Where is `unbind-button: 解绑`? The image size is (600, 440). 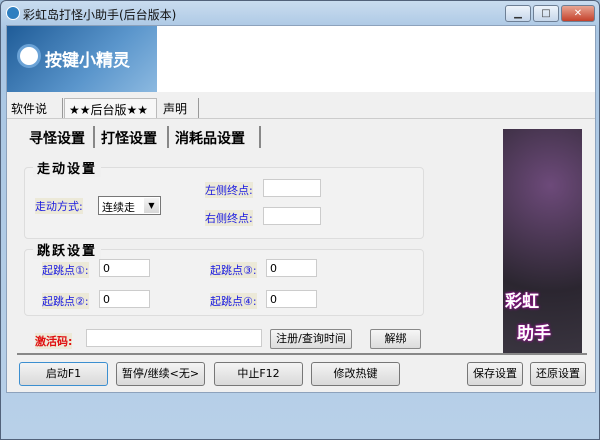 unbind-button: 解绑 is located at coordinates (395, 339).